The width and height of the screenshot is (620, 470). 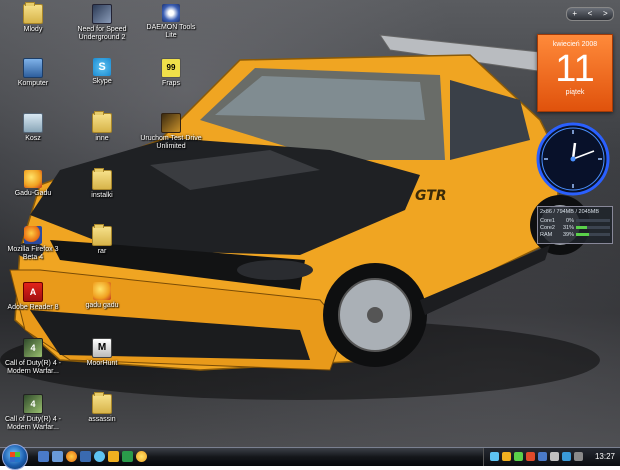 I want to click on desktop-icon: A Adobe Reader 8, so click(x=33, y=297).